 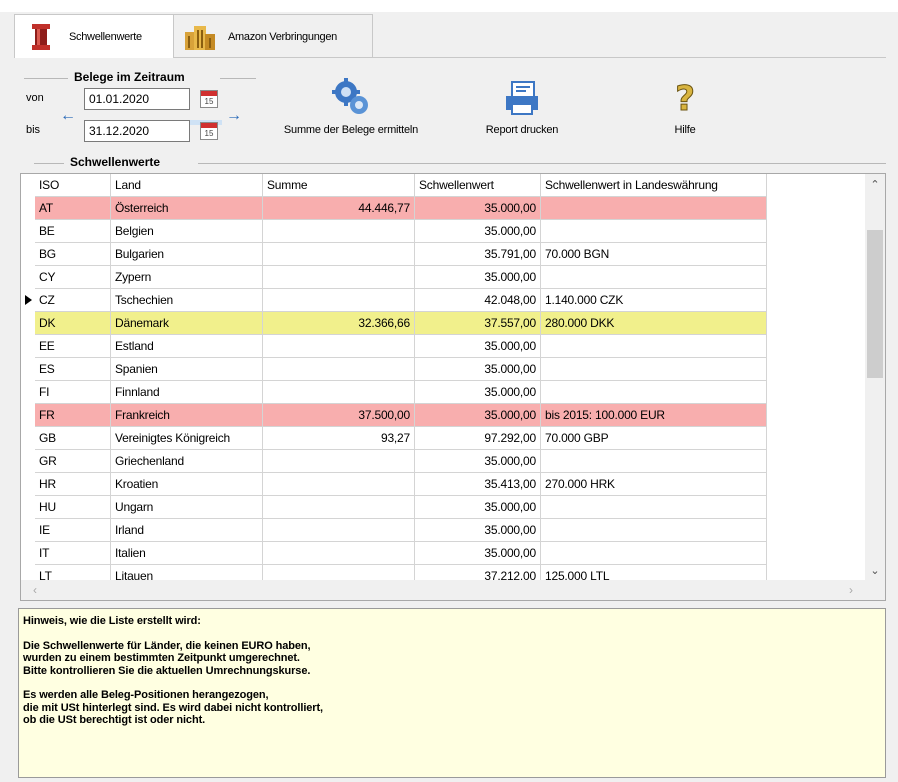 I want to click on cell-landeswaehrung: 1.140.000 CZK, so click(x=654, y=300).